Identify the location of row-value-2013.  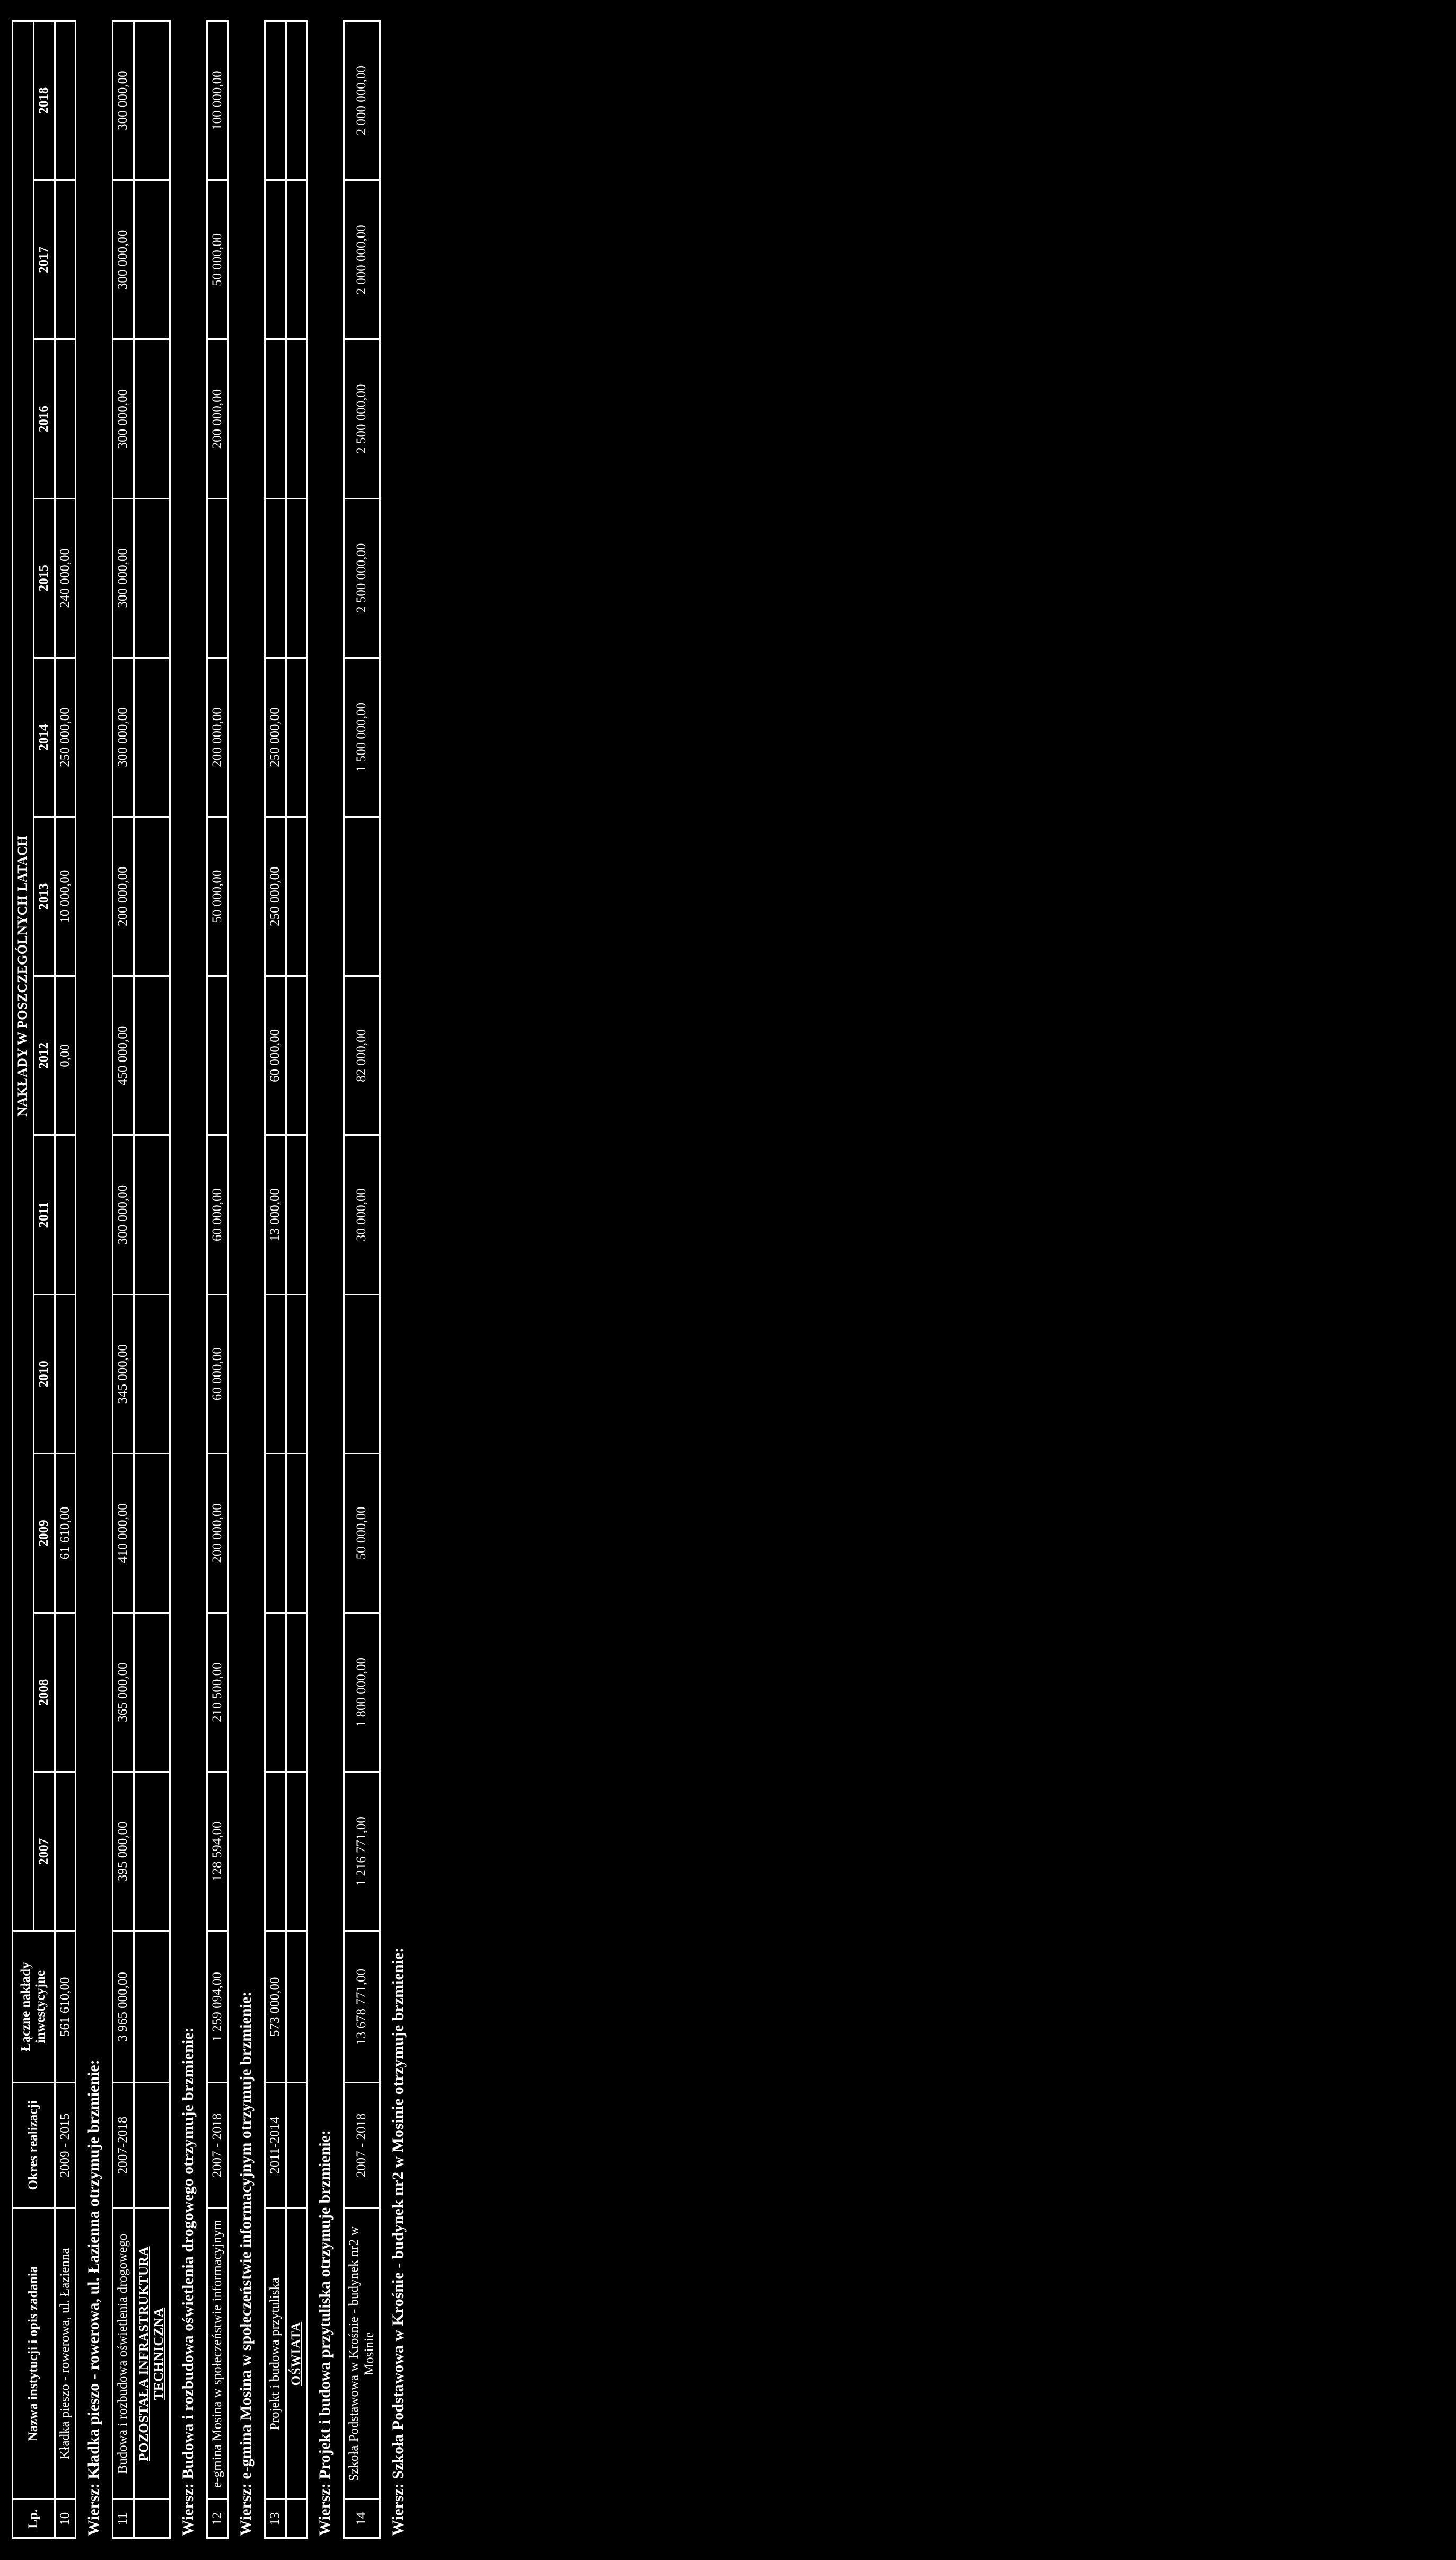
(362, 896).